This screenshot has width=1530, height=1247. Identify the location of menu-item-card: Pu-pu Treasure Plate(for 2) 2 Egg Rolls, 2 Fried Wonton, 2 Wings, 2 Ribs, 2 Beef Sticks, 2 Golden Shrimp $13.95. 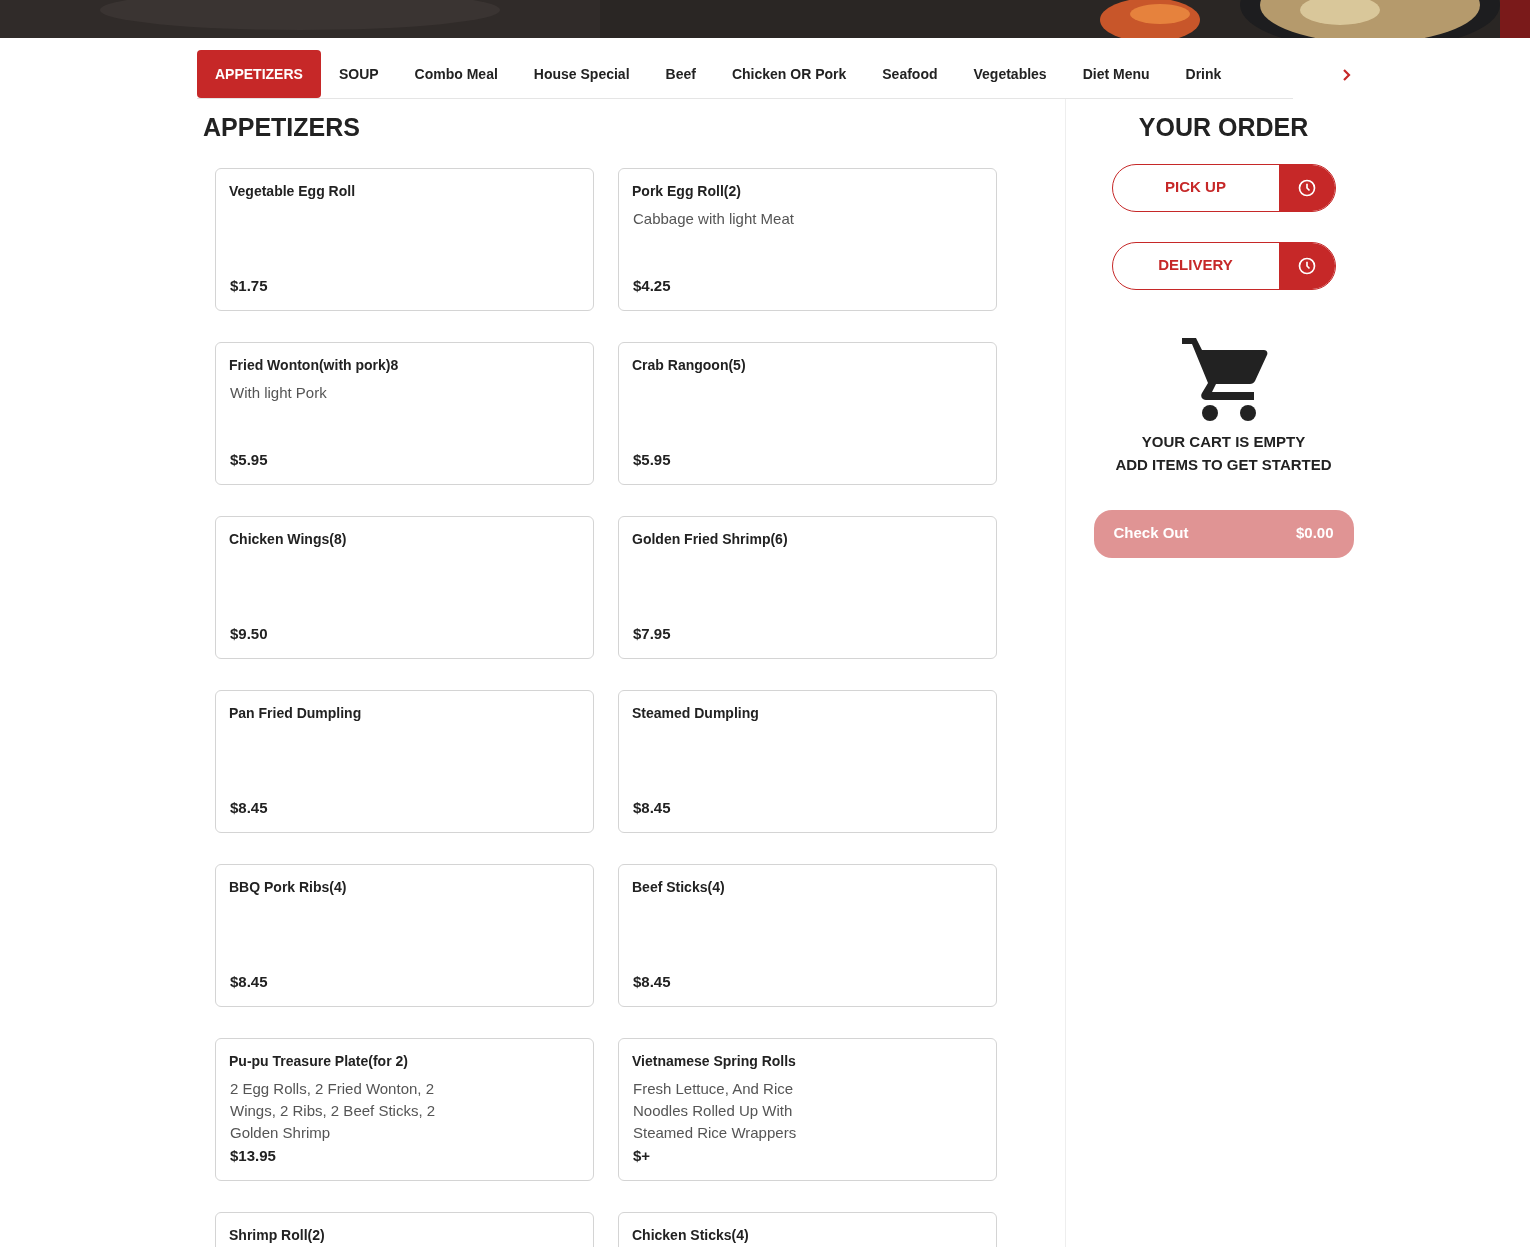
(404, 1109).